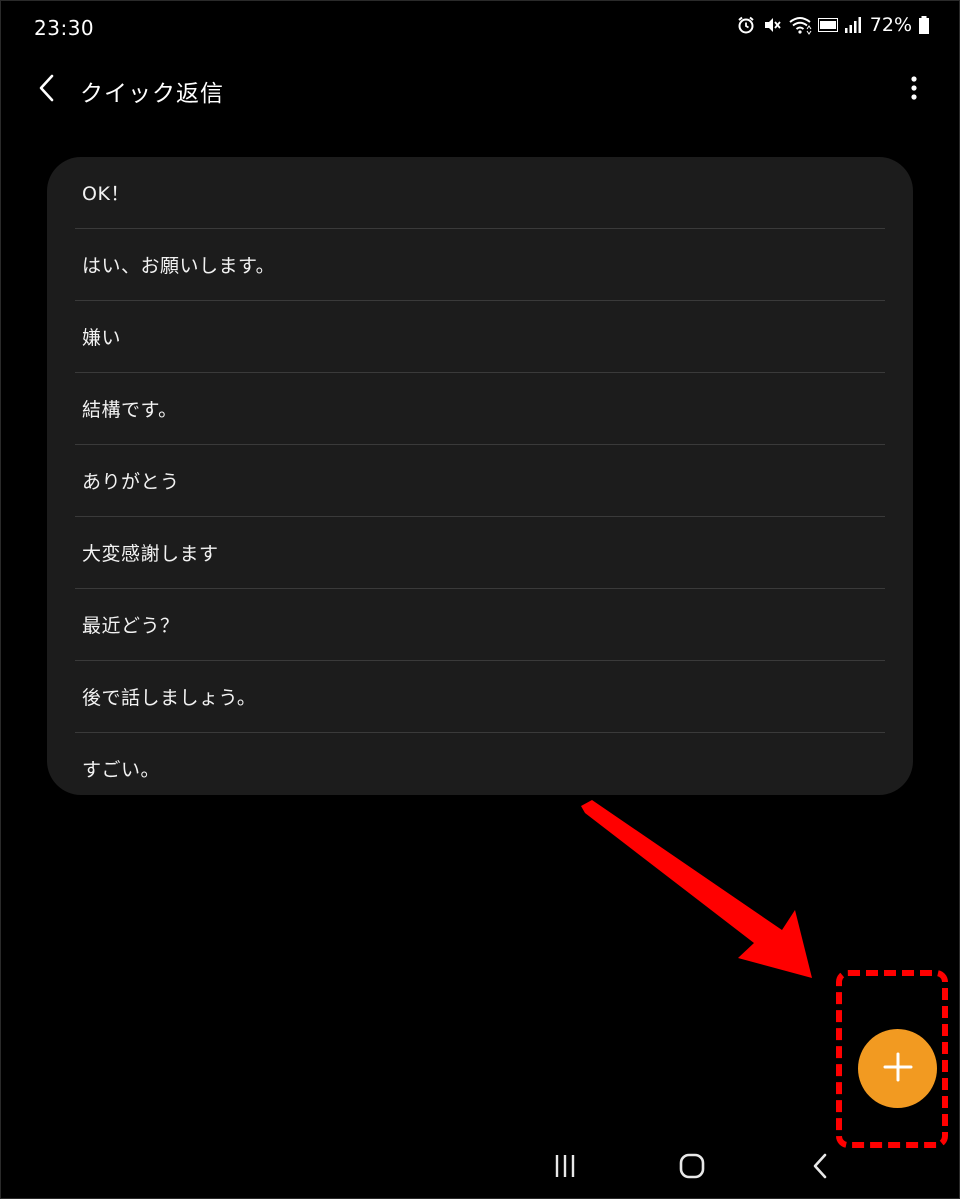 Image resolution: width=960 pixels, height=1199 pixels. Describe the element at coordinates (169, 698) in the screenshot. I see `quick-reply-label: 後で話しましょう。` at that location.